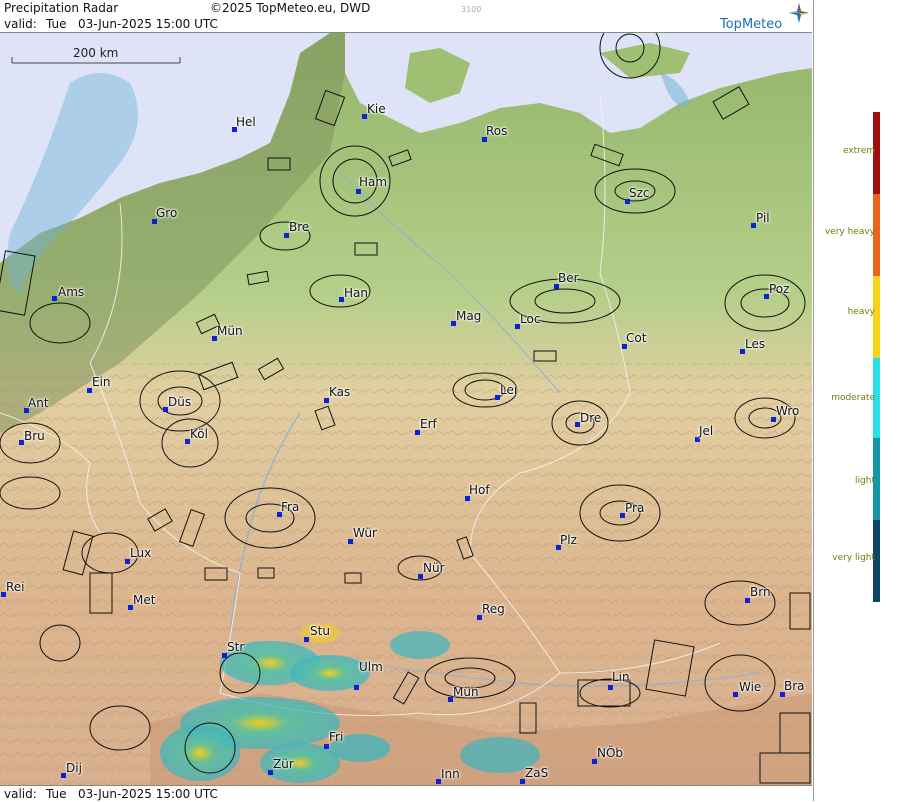  What do you see at coordinates (71, 292) in the screenshot?
I see `city-label: Ams` at bounding box center [71, 292].